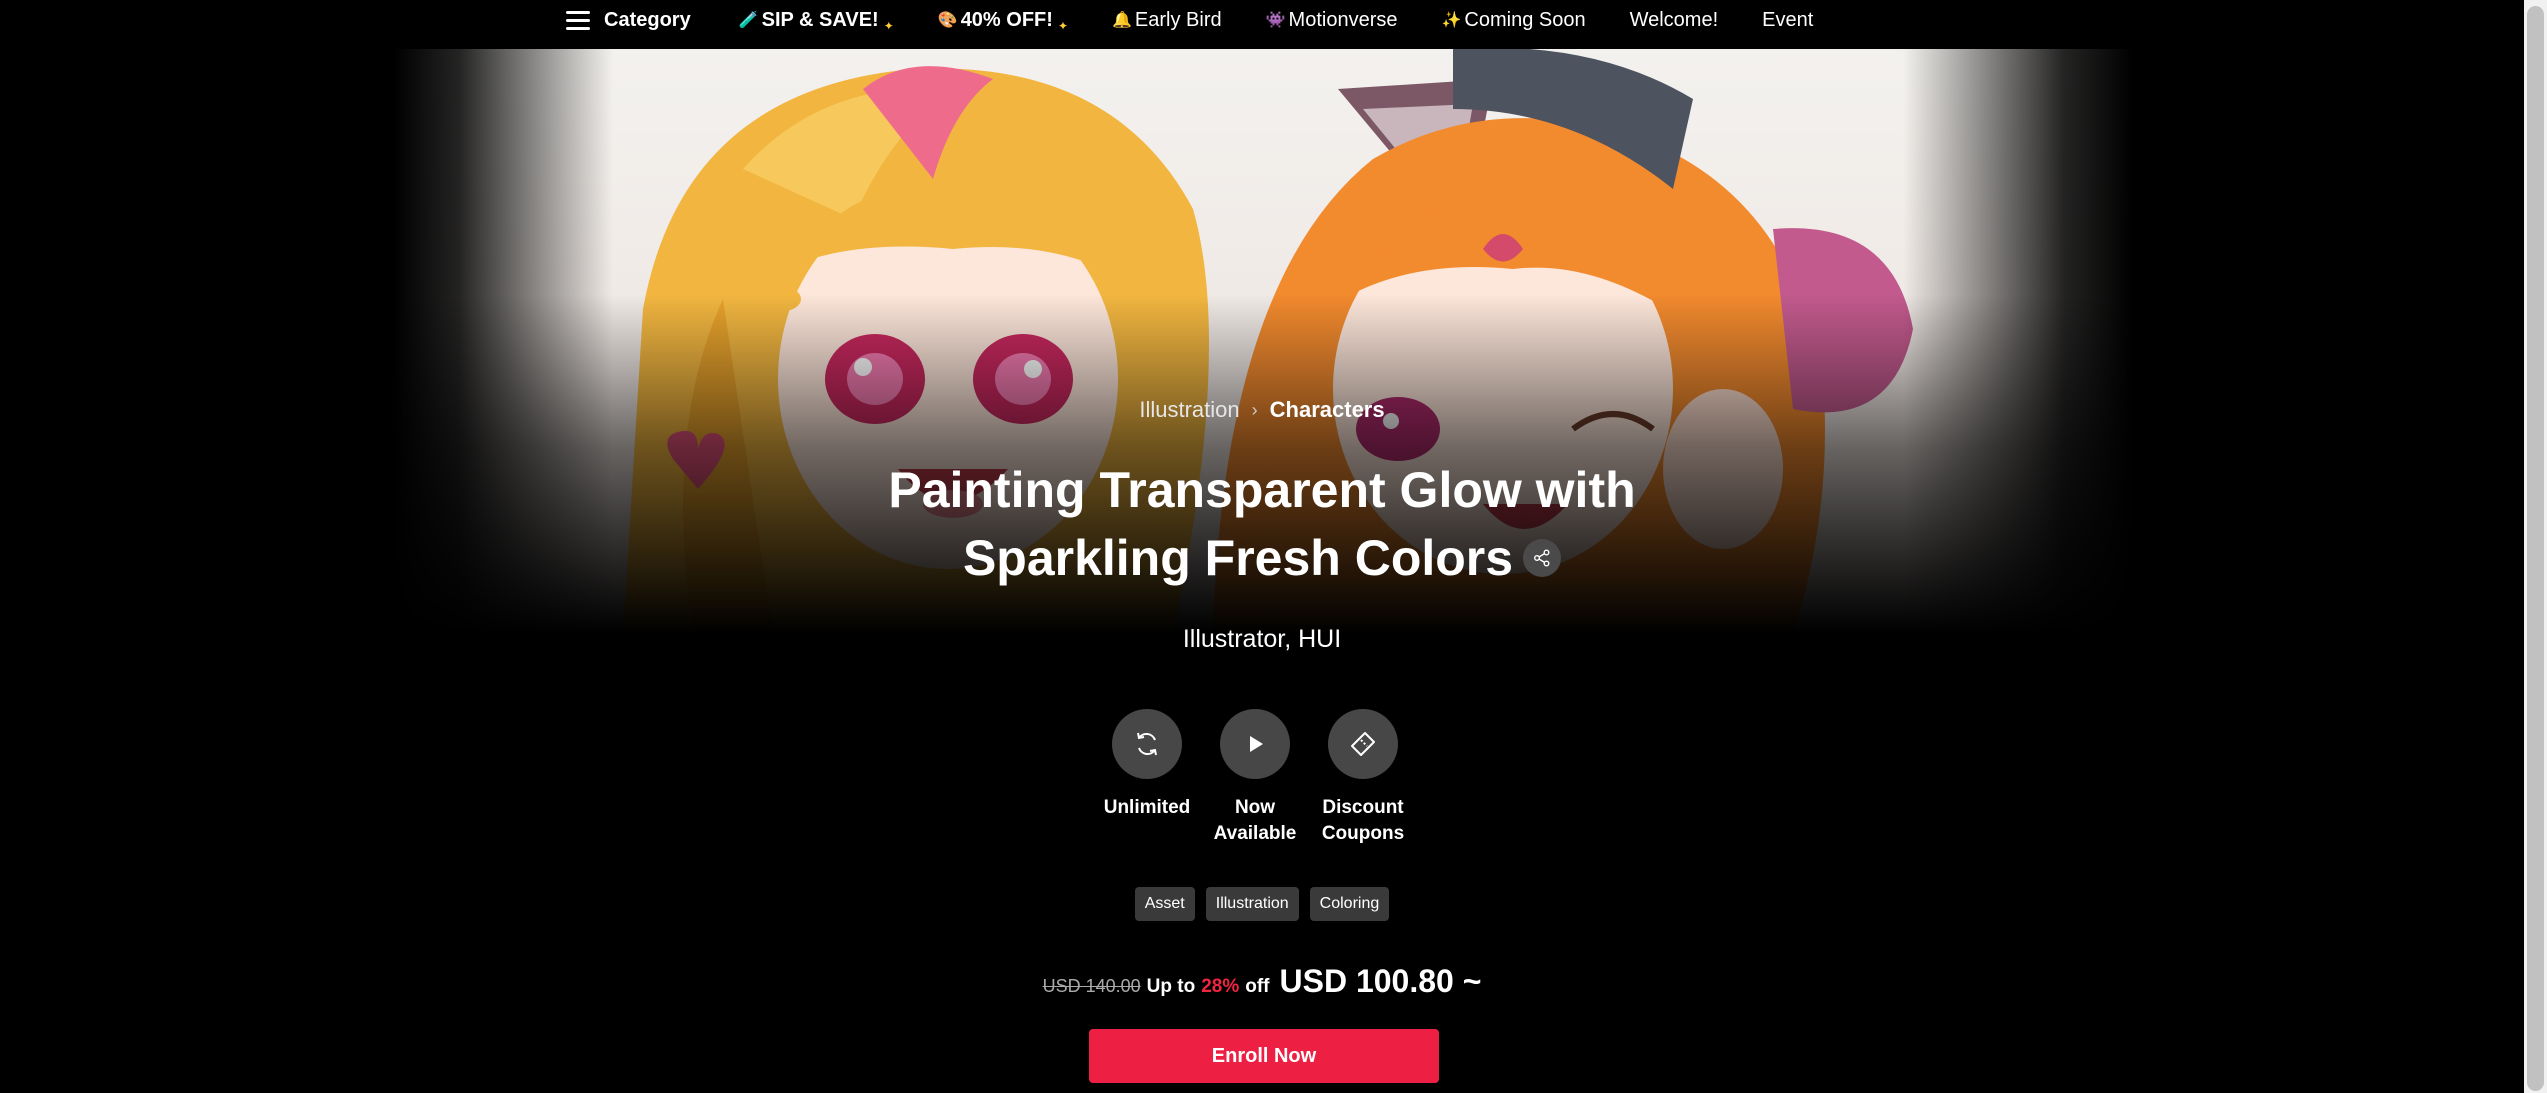 Image resolution: width=2547 pixels, height=1093 pixels. Describe the element at coordinates (1349, 904) in the screenshot. I see `tag-coloring: Coloring` at that location.